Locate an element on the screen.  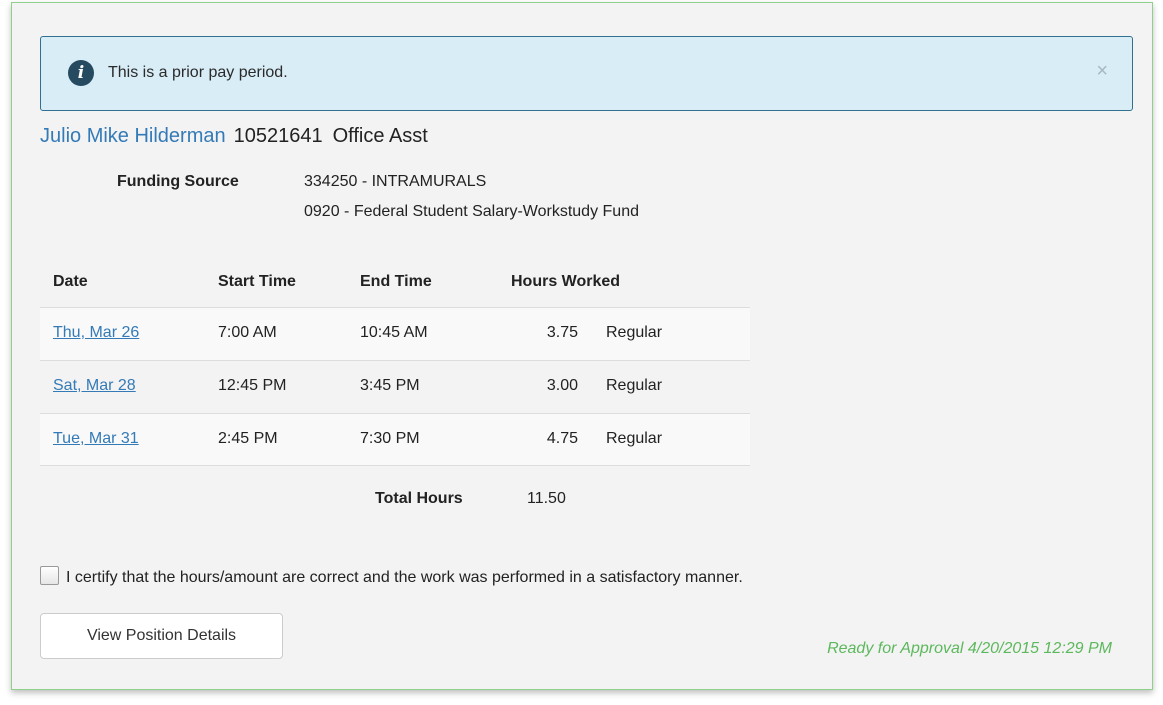
row-date-link: Sat, Mar 28 is located at coordinates (94, 386).